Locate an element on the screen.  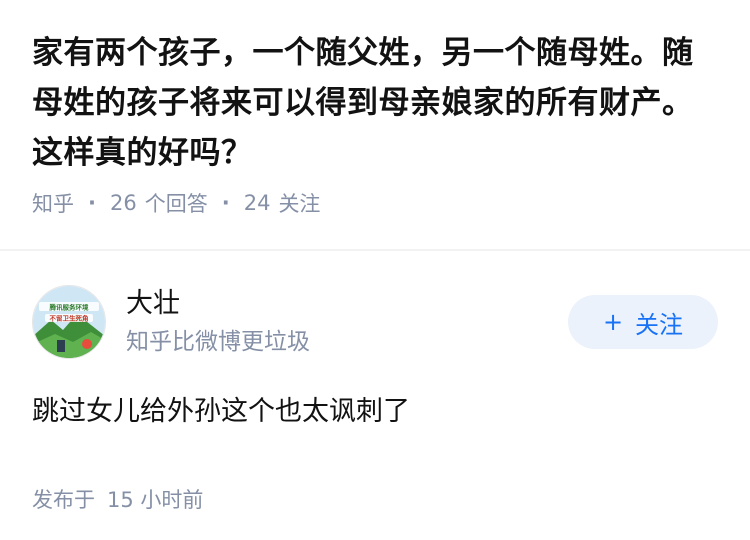
follow-button-label: 关注 is located at coordinates (659, 324).